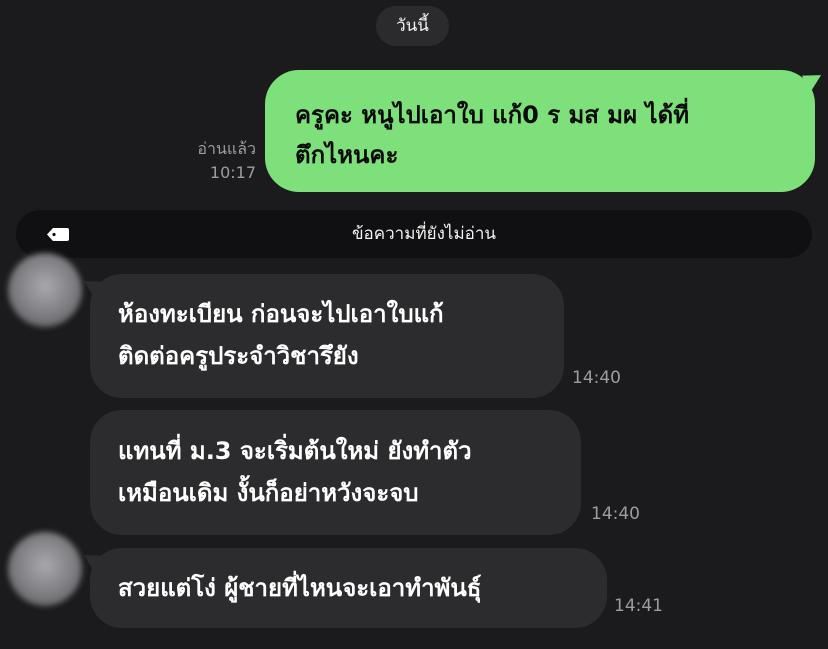  I want to click on message-text-line: เหมือนเดิม งั้นก็อย่าหวังจะจบ, so click(268, 493).